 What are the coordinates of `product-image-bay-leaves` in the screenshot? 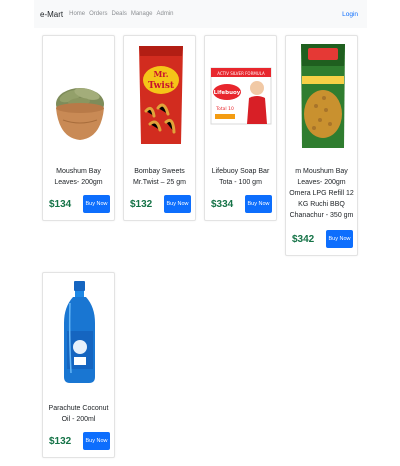 It's located at (78, 95).